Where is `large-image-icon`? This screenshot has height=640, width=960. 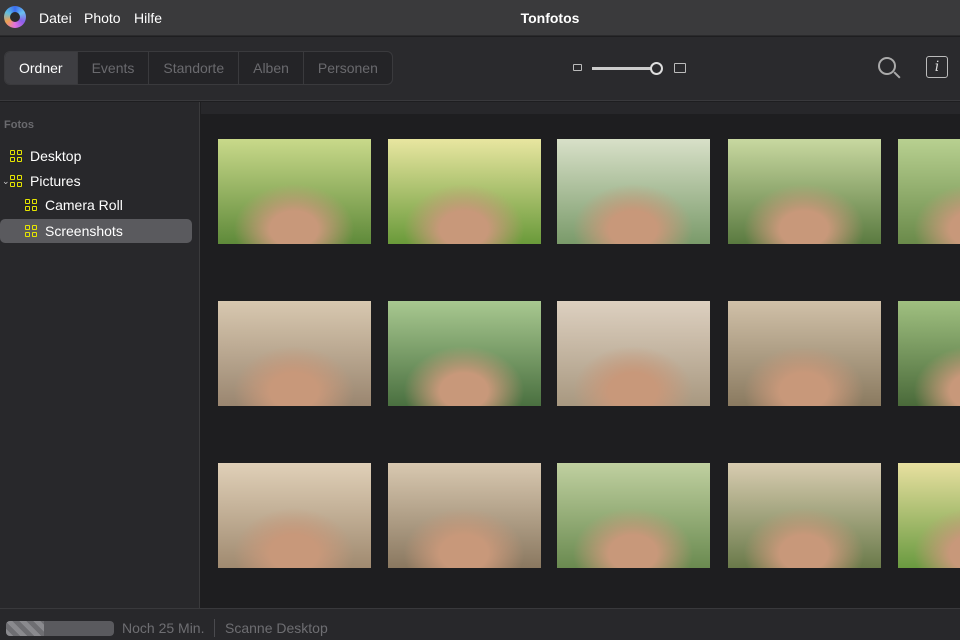 large-image-icon is located at coordinates (680, 68).